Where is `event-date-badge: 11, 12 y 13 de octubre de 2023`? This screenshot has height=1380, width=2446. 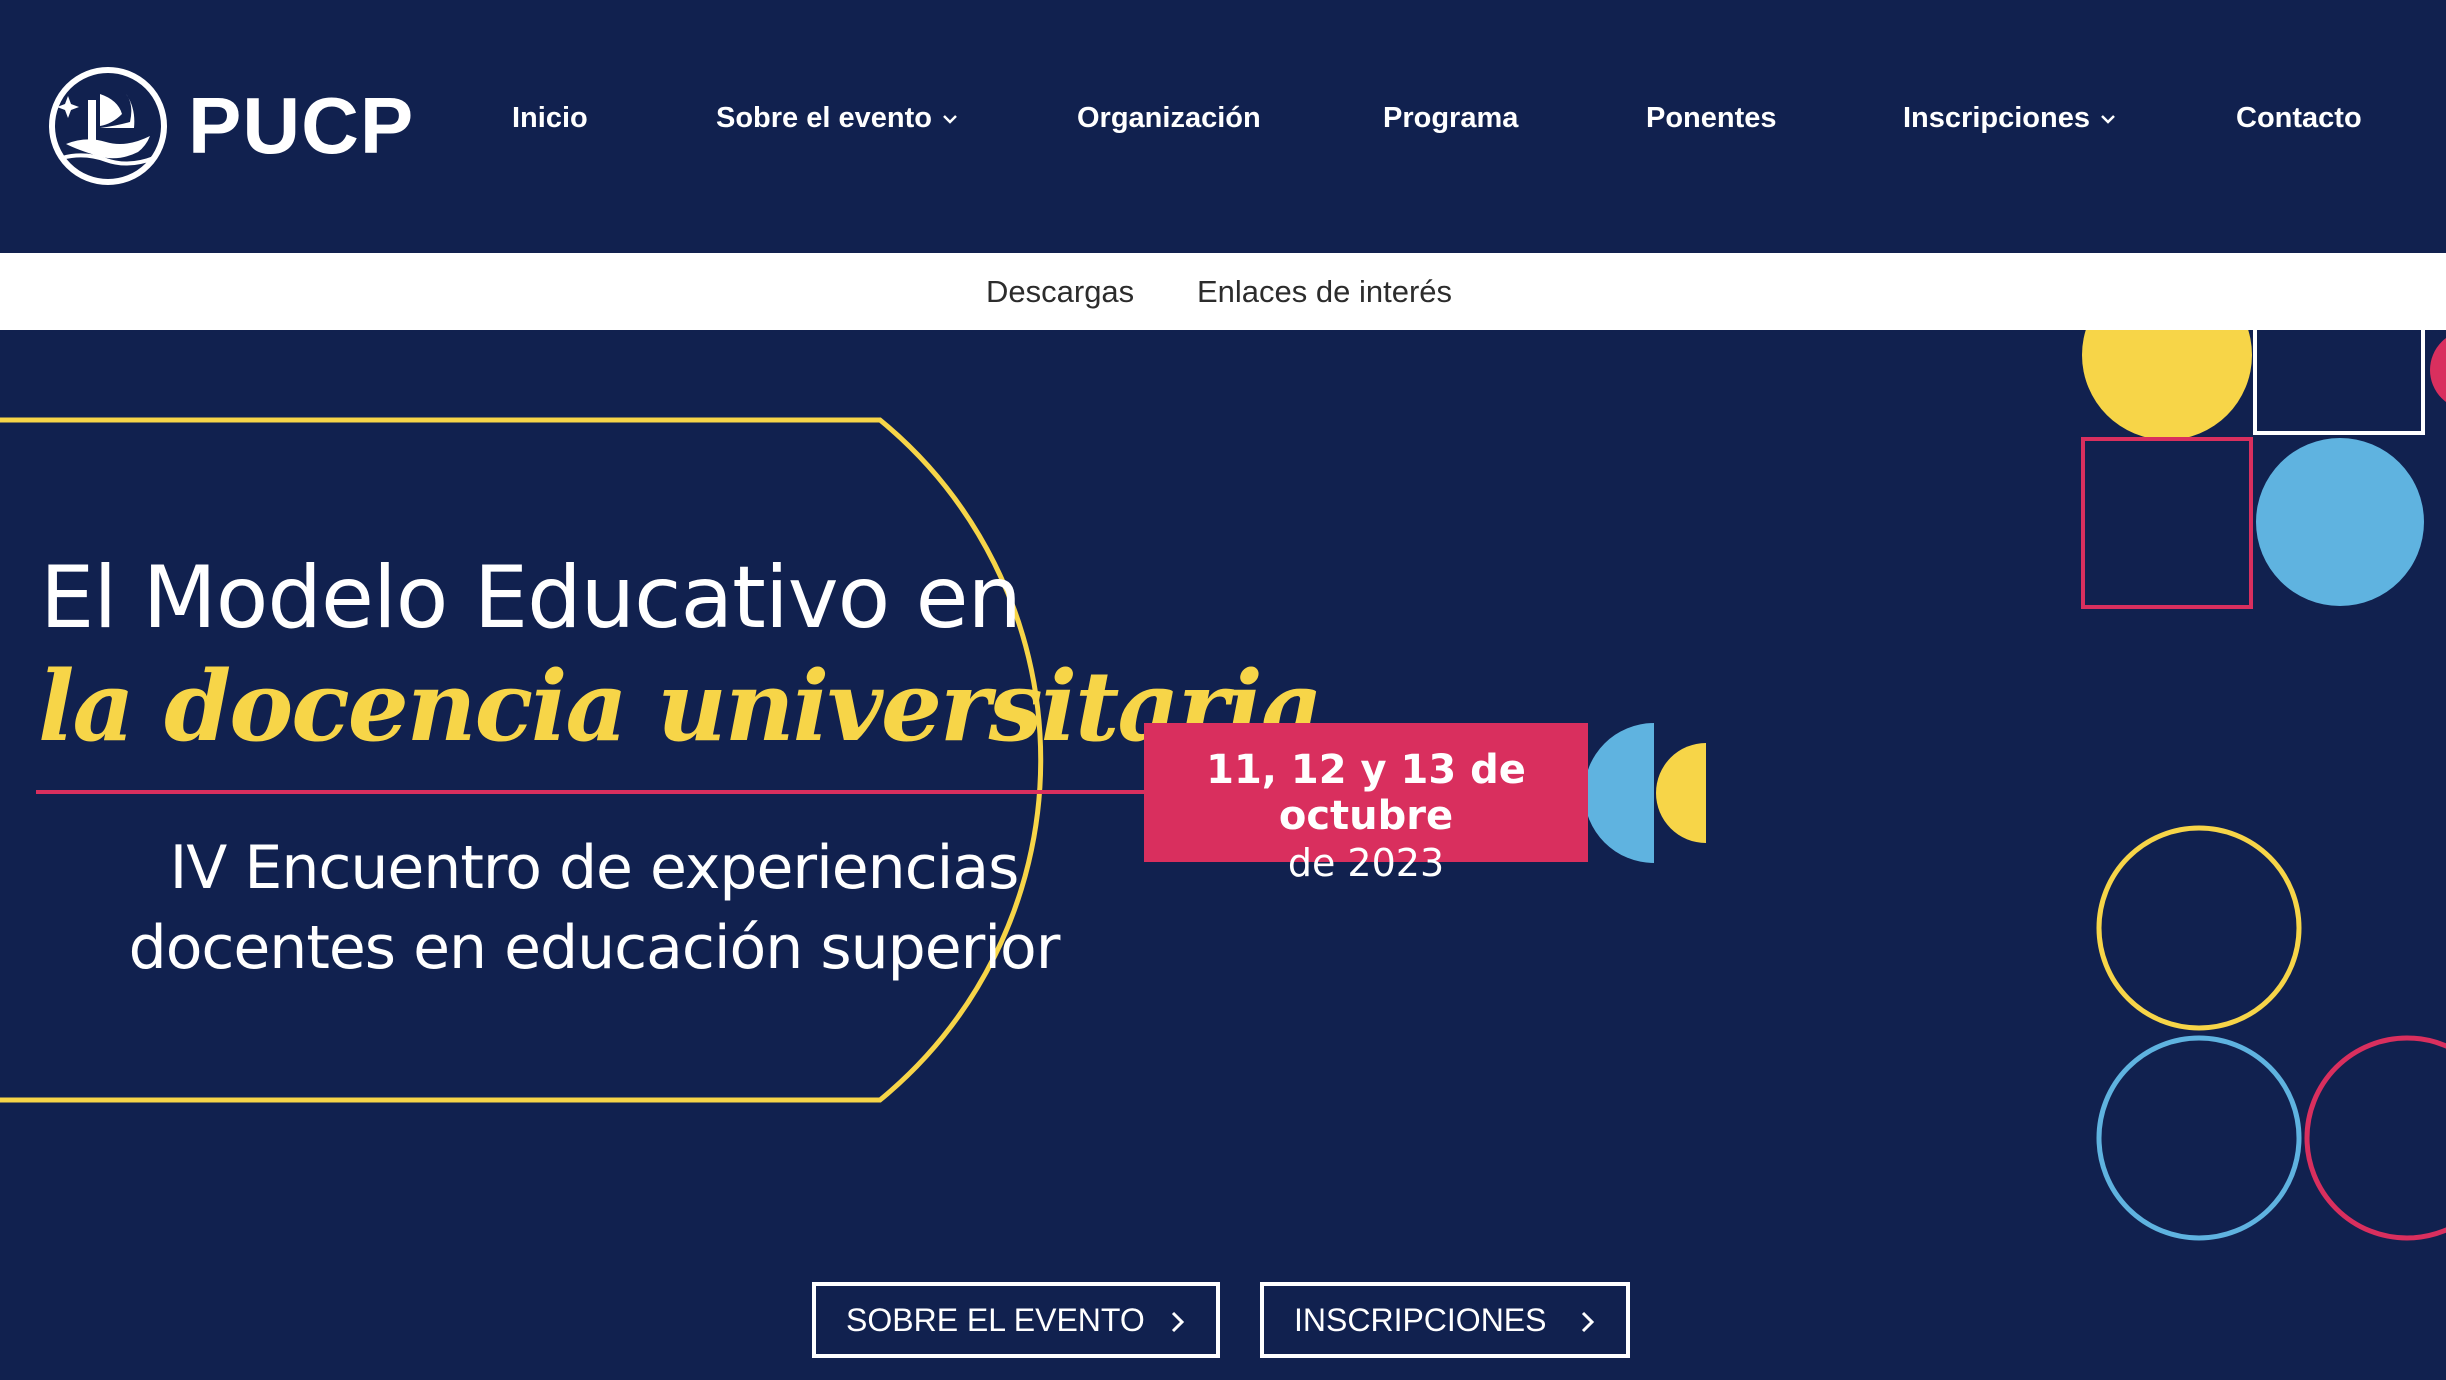
event-date-badge: 11, 12 y 13 de octubre de 2023 is located at coordinates (1366, 804).